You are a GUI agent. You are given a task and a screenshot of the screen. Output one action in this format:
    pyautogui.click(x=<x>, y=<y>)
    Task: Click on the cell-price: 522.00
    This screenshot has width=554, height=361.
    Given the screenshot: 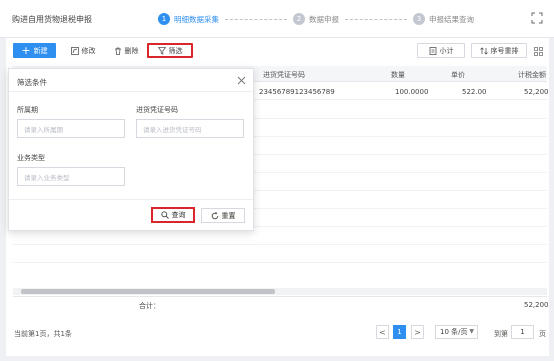 What is the action you would take?
    pyautogui.click(x=474, y=92)
    